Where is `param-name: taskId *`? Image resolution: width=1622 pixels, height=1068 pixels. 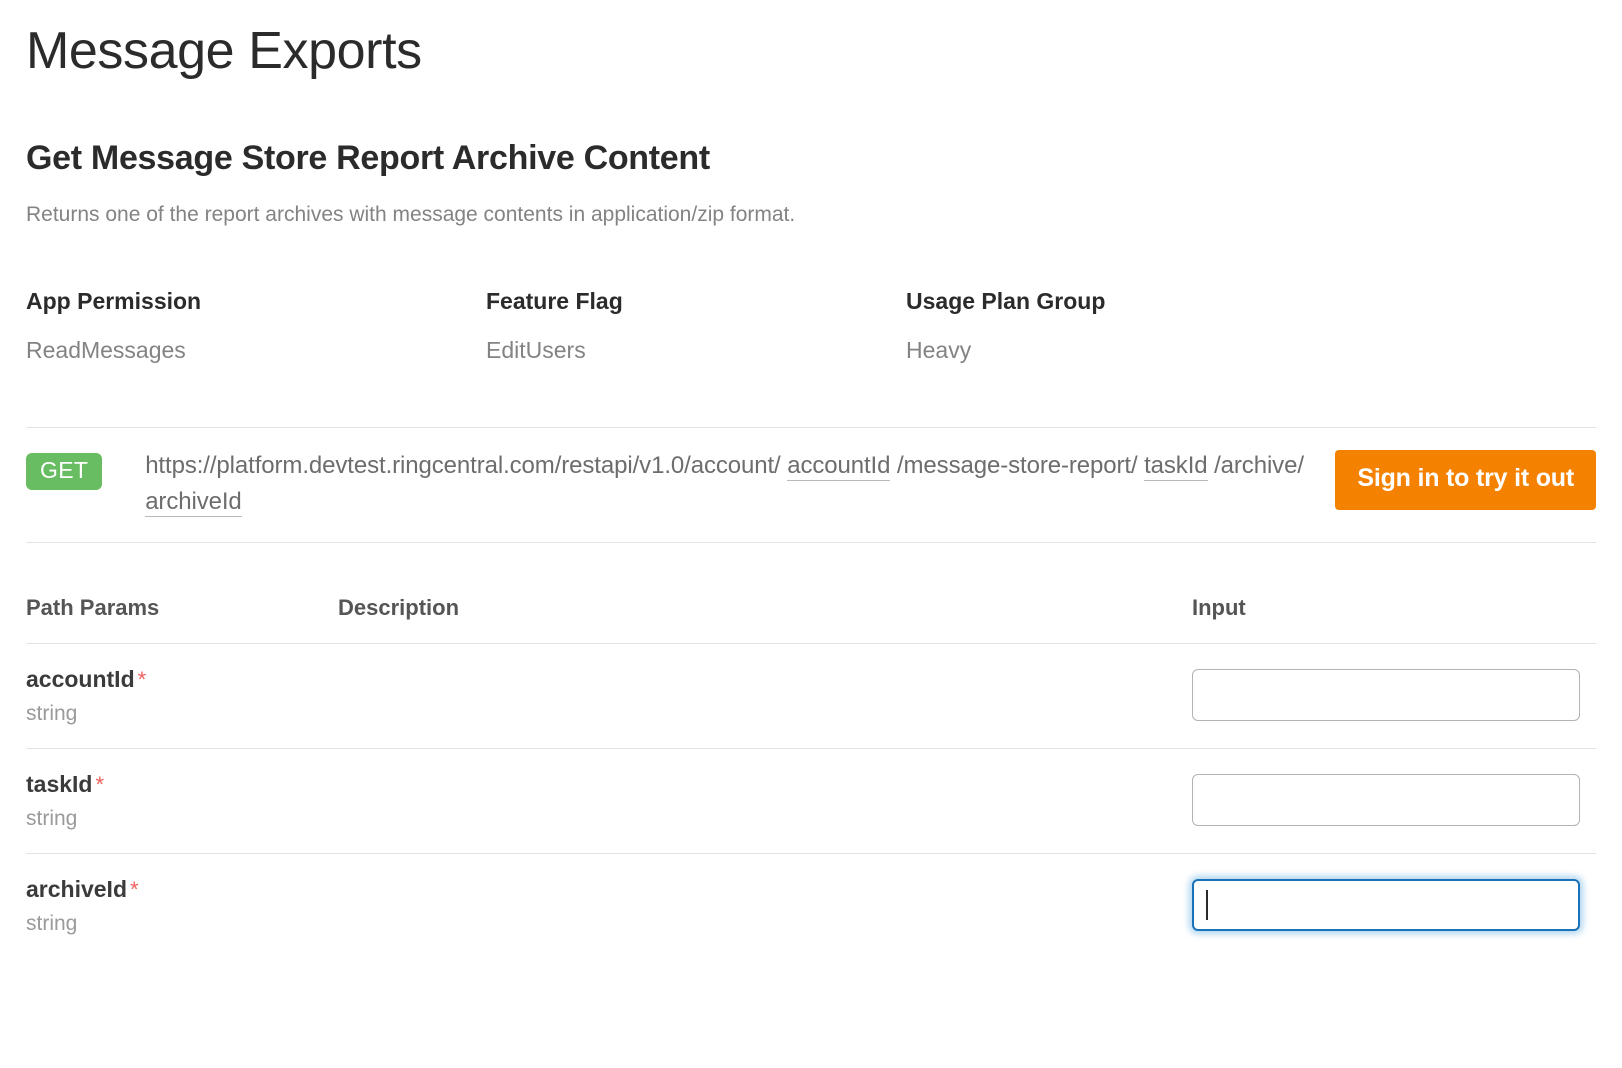 param-name: taskId * is located at coordinates (182, 784).